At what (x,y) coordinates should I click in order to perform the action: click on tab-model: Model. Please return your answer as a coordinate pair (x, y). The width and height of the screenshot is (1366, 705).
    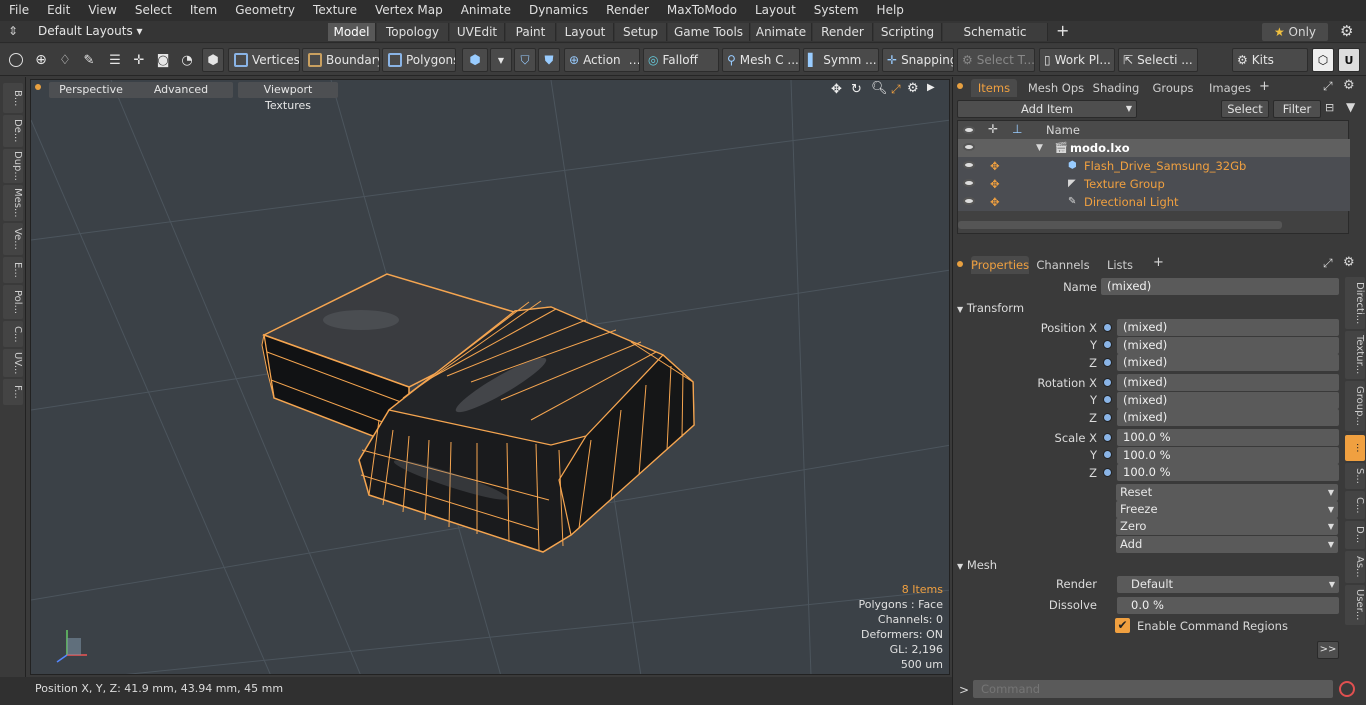
    Looking at the image, I should click on (352, 32).